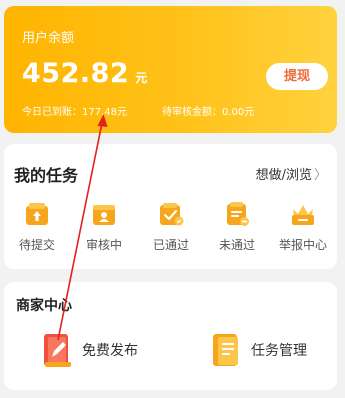 Image resolution: width=345 pixels, height=398 pixels. Describe the element at coordinates (104, 226) in the screenshot. I see `task-item-under-review: 审核中` at that location.